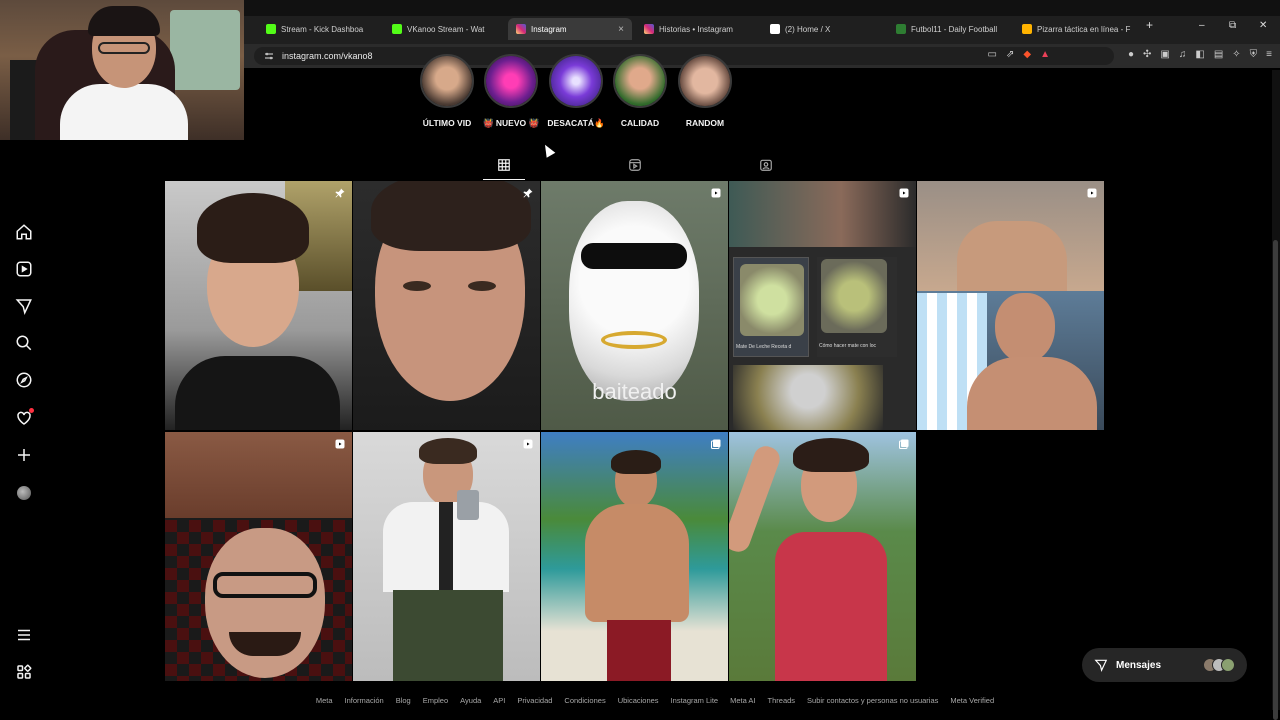  Describe the element at coordinates (124, 48) in the screenshot. I see `streamer-glasses` at that location.